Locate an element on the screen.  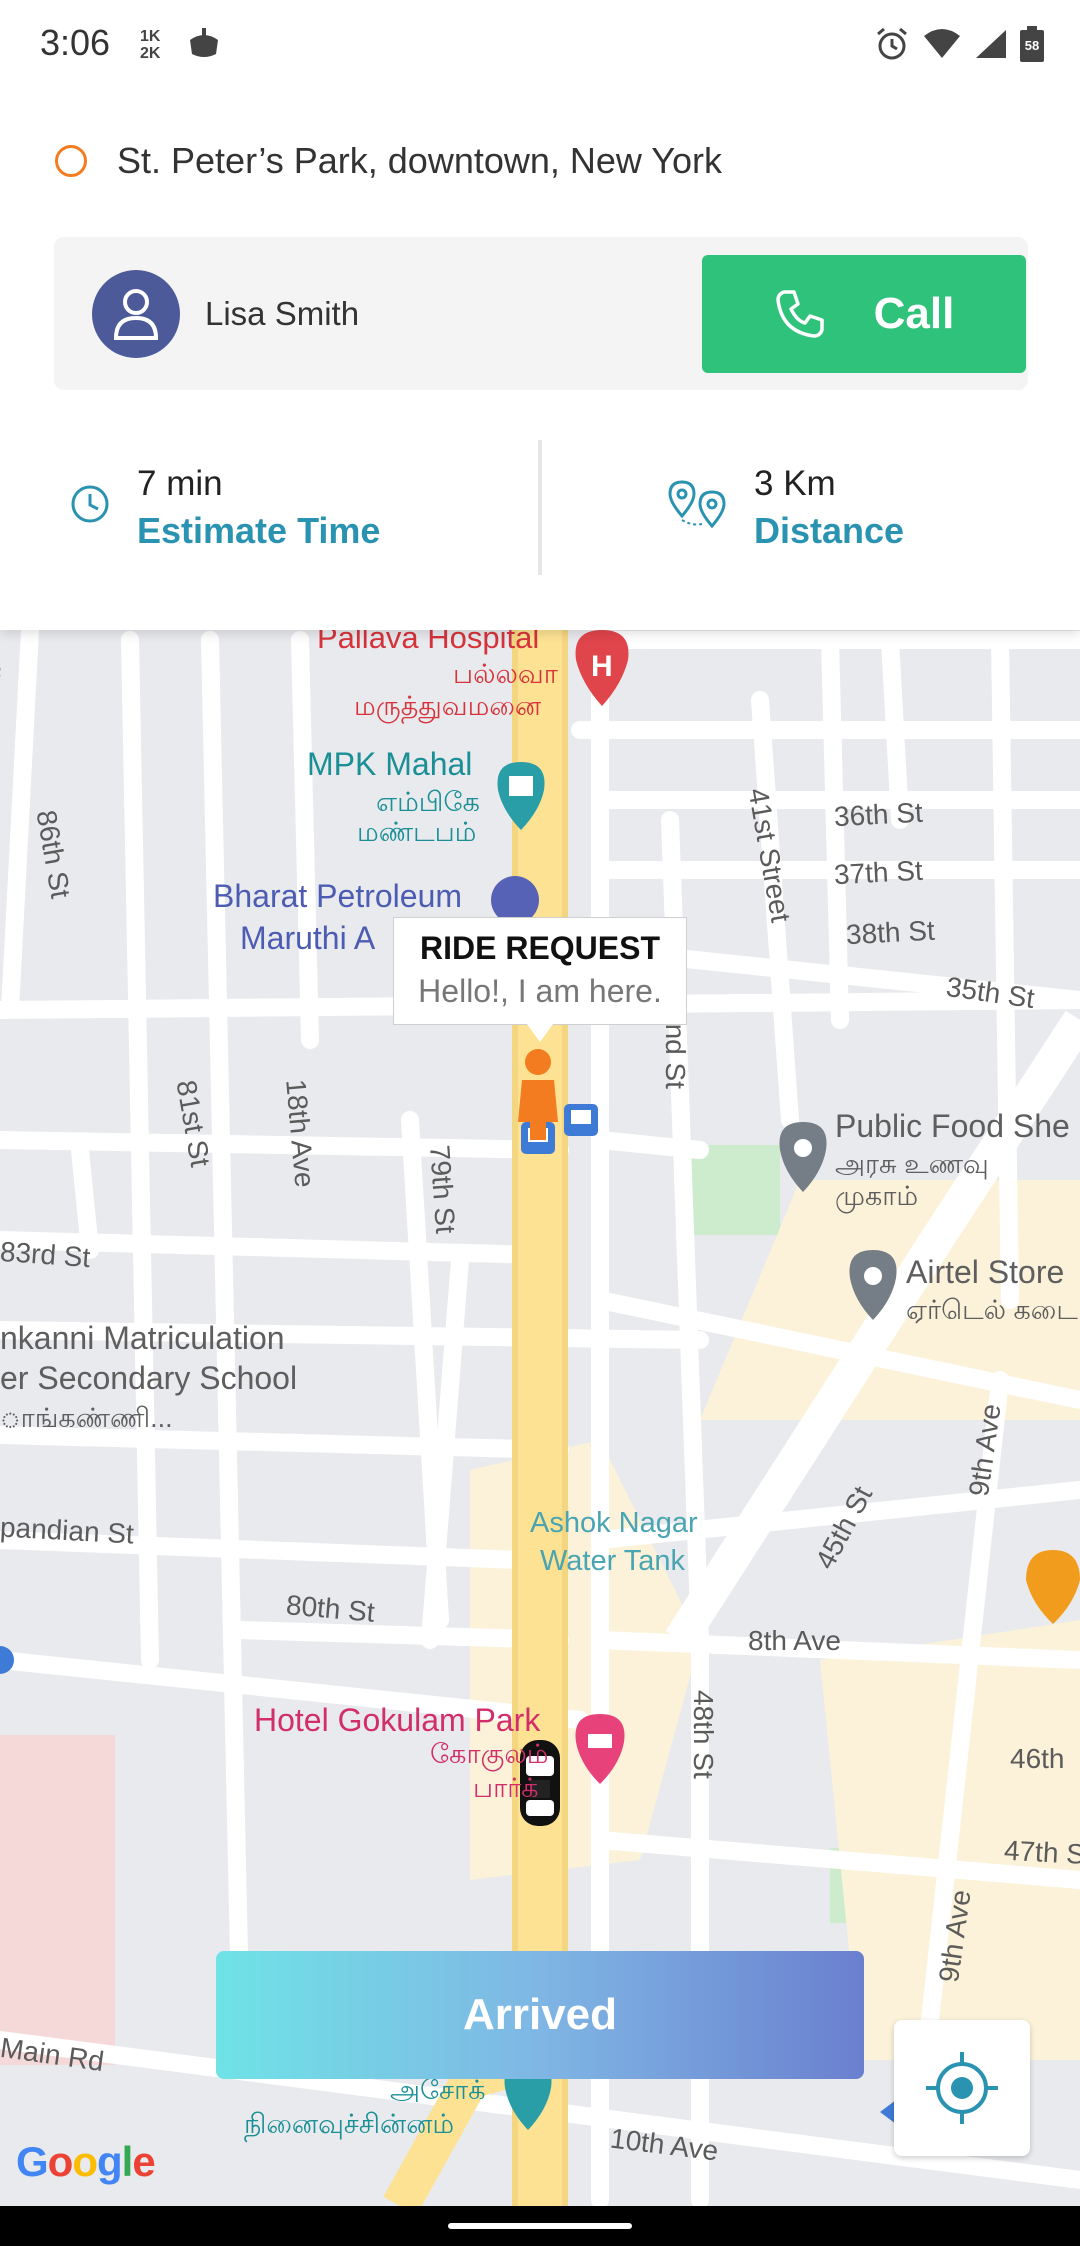
distance-label: Distance is located at coordinates (829, 530).